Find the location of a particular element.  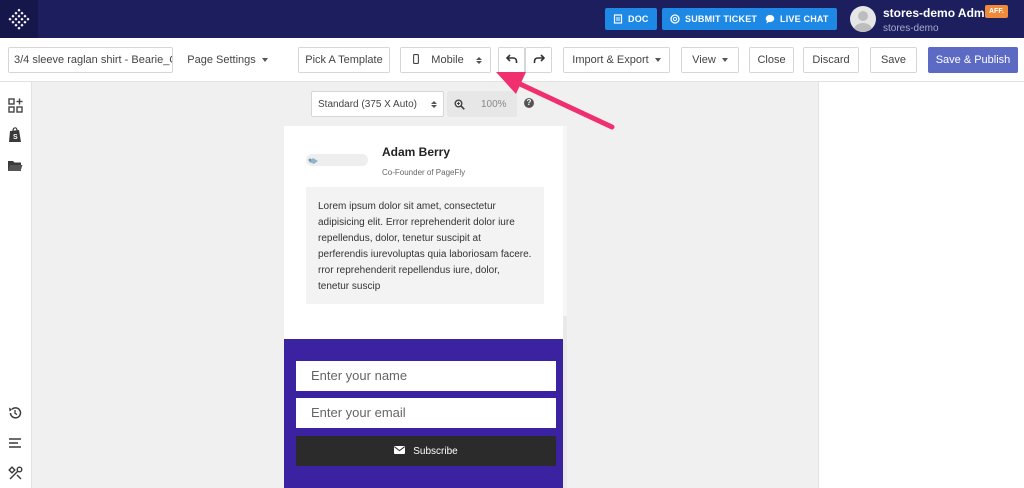

user-store: stores-demo is located at coordinates (911, 28).